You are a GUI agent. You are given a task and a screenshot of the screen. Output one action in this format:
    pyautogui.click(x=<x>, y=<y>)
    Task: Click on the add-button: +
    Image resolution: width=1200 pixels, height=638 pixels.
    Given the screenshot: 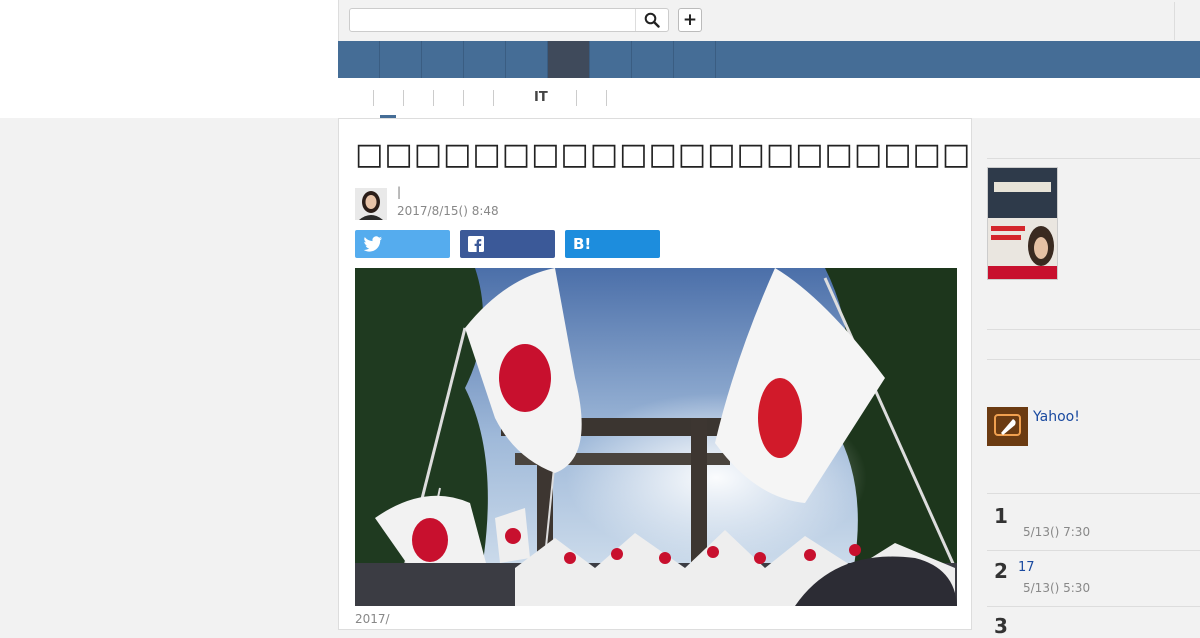 What is the action you would take?
    pyautogui.click(x=690, y=20)
    